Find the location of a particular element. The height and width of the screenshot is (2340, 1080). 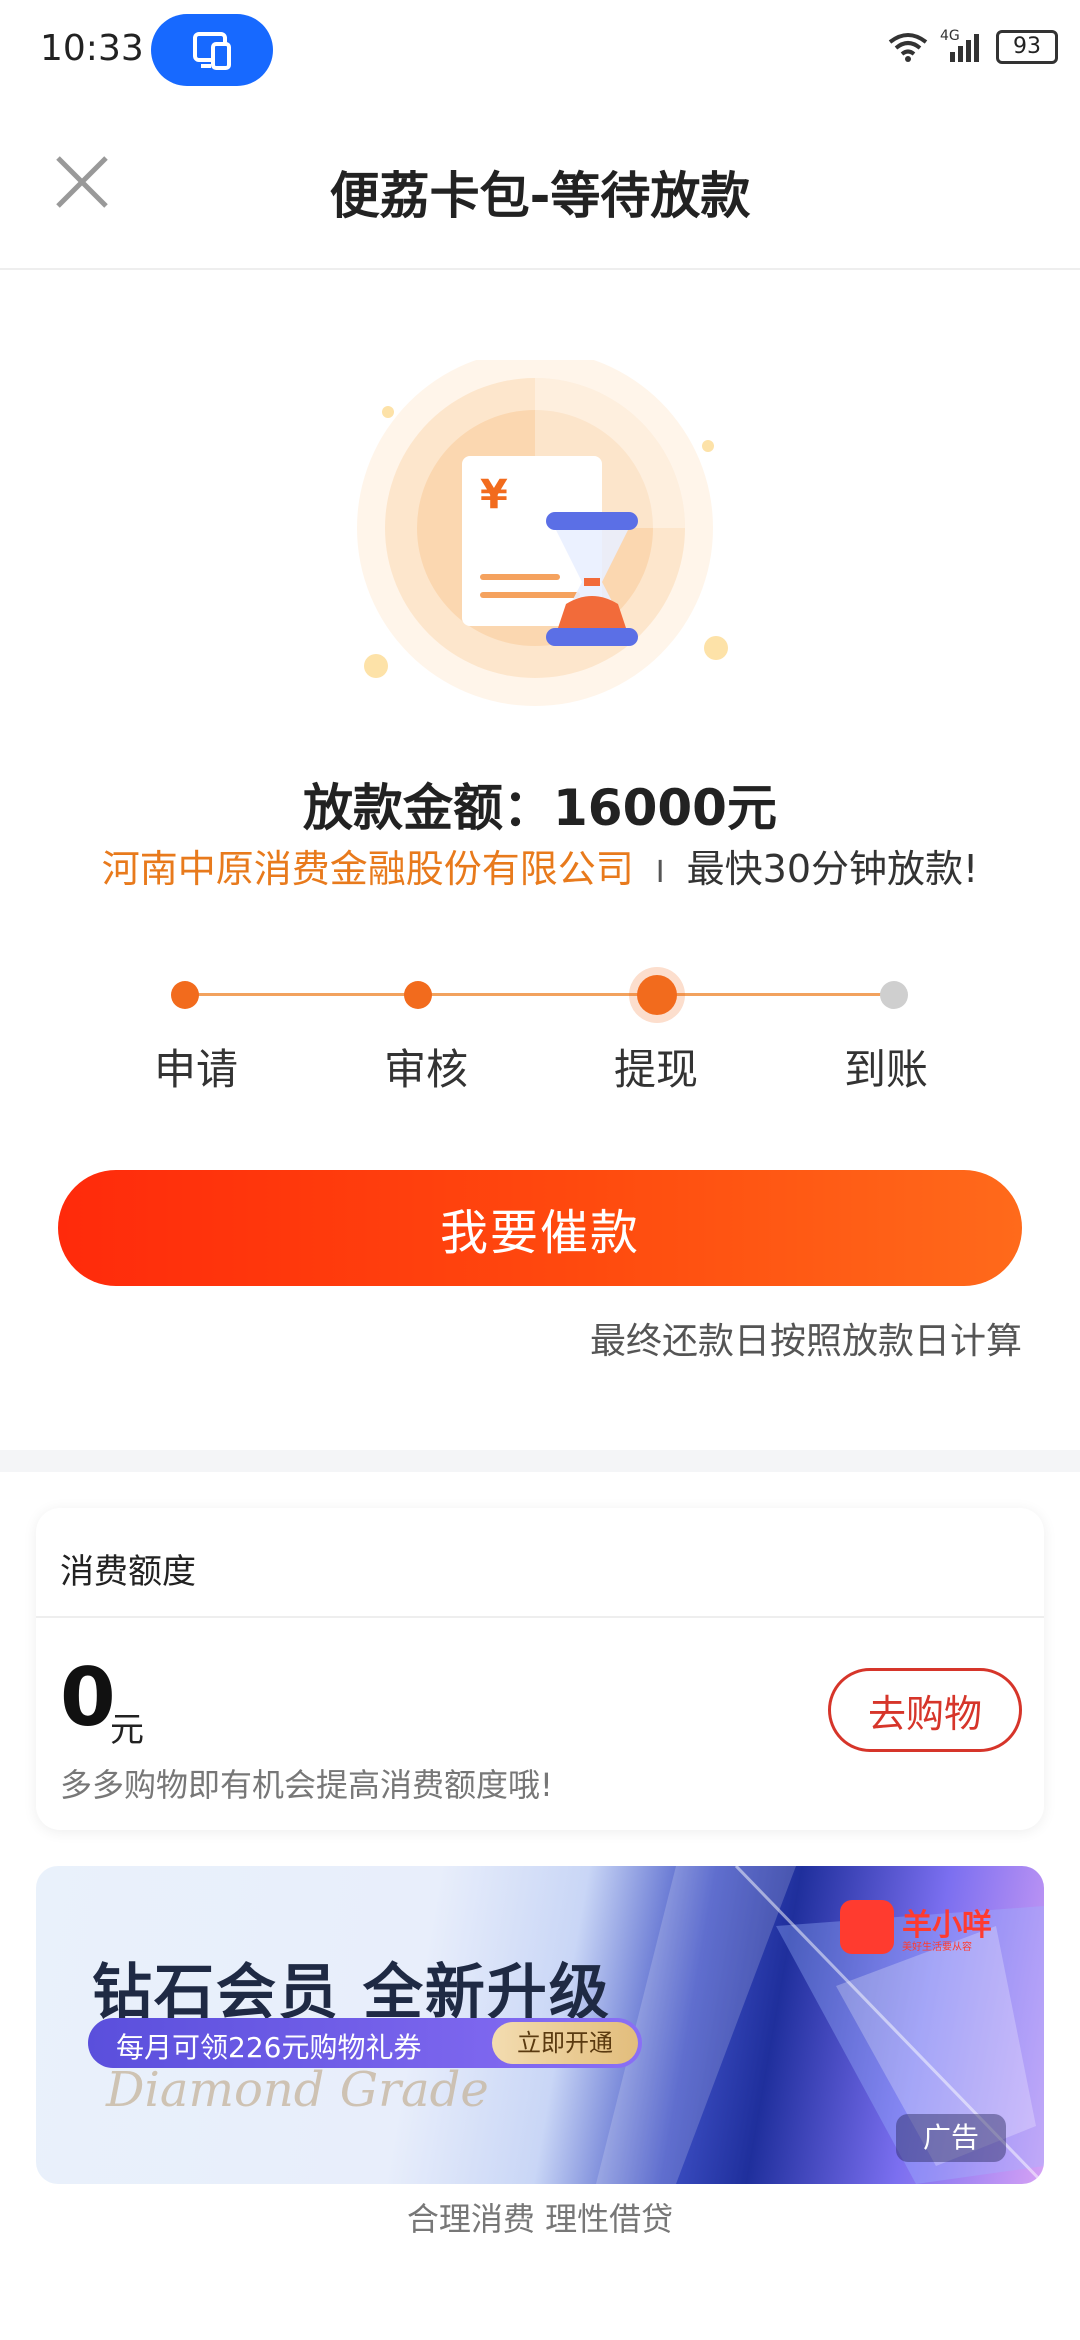

progress-line is located at coordinates (541, 994).